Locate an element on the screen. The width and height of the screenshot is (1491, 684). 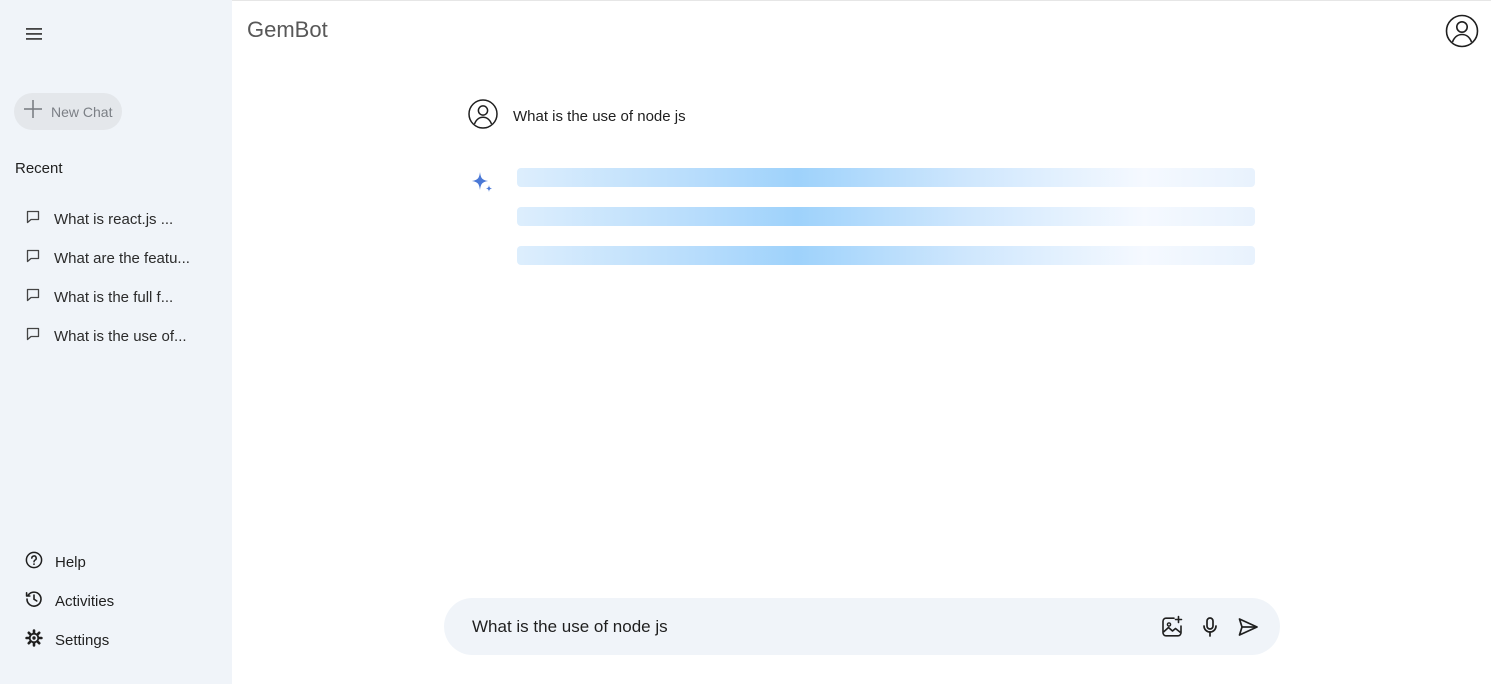
gear-icon is located at coordinates (34, 640).